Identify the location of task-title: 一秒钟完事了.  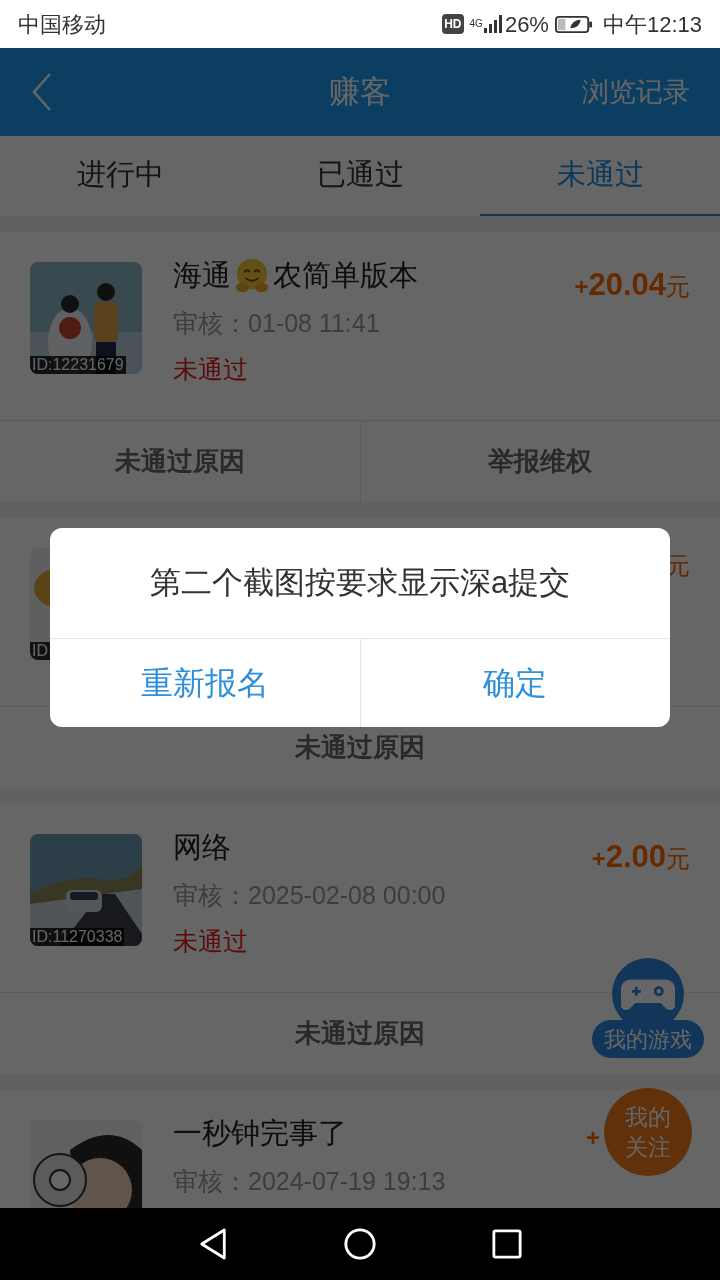
(260, 1134).